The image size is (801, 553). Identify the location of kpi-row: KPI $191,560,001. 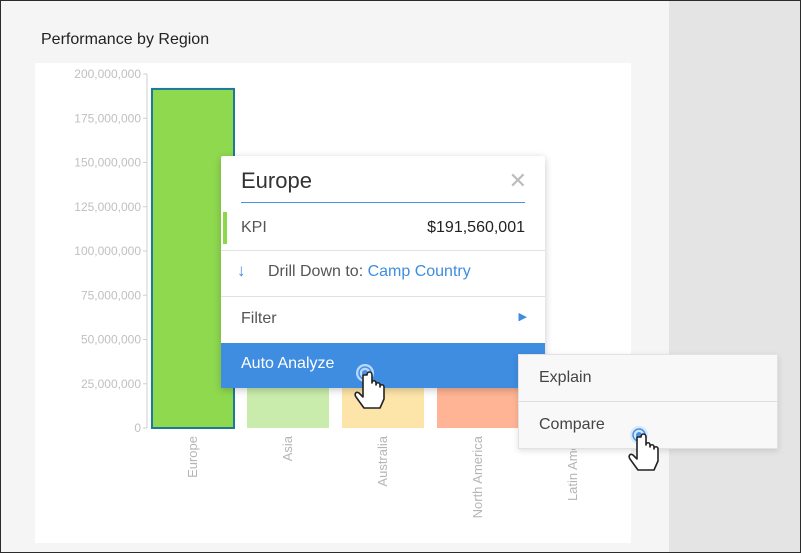
(383, 229).